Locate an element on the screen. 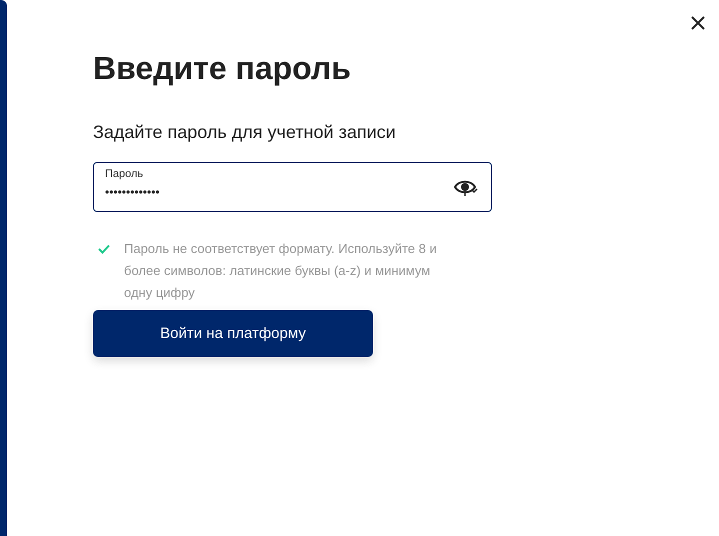 This screenshot has height=536, width=719. close-button is located at coordinates (698, 23).